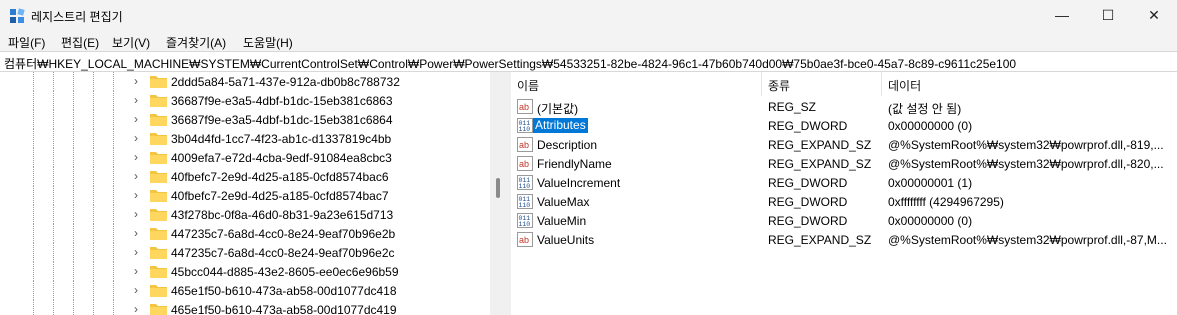 Image resolution: width=1177 pixels, height=315 pixels. I want to click on menu-help: 도움말(H), so click(268, 42).